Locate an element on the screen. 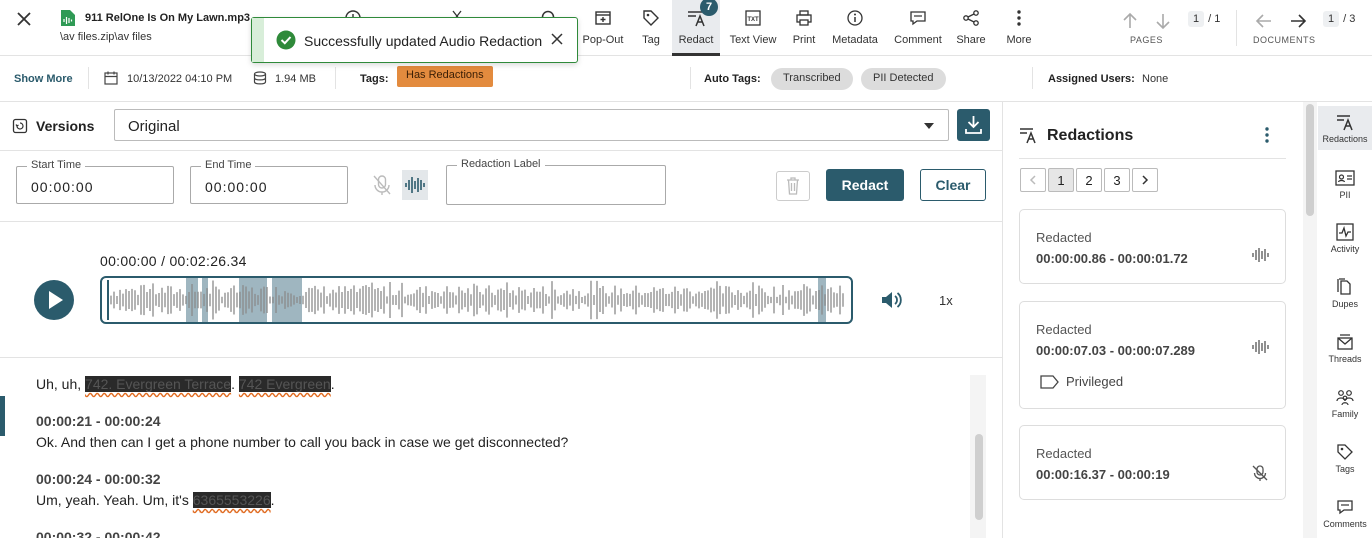 The height and width of the screenshot is (538, 1372). redact-button: Redact 7 is located at coordinates (696, 28).